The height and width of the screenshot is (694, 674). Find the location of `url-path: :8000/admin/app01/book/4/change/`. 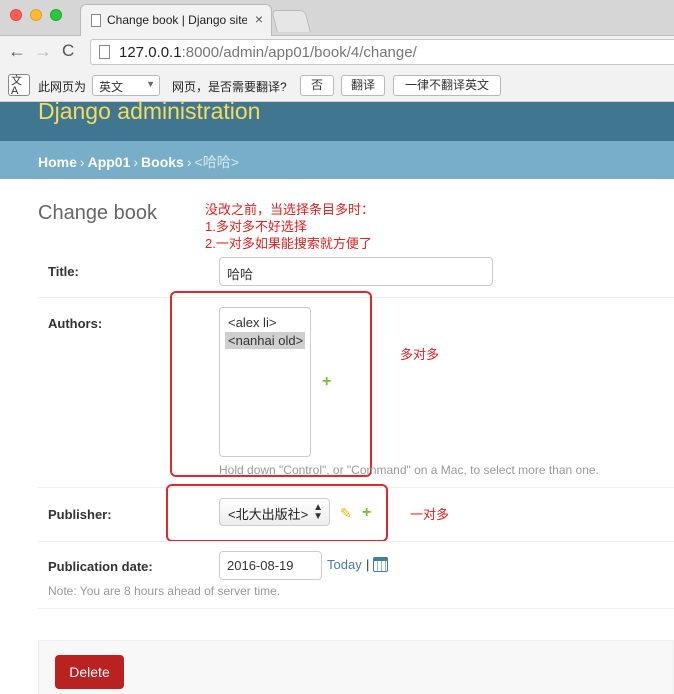

url-path: :8000/admin/app01/book/4/change/ is located at coordinates (299, 52).